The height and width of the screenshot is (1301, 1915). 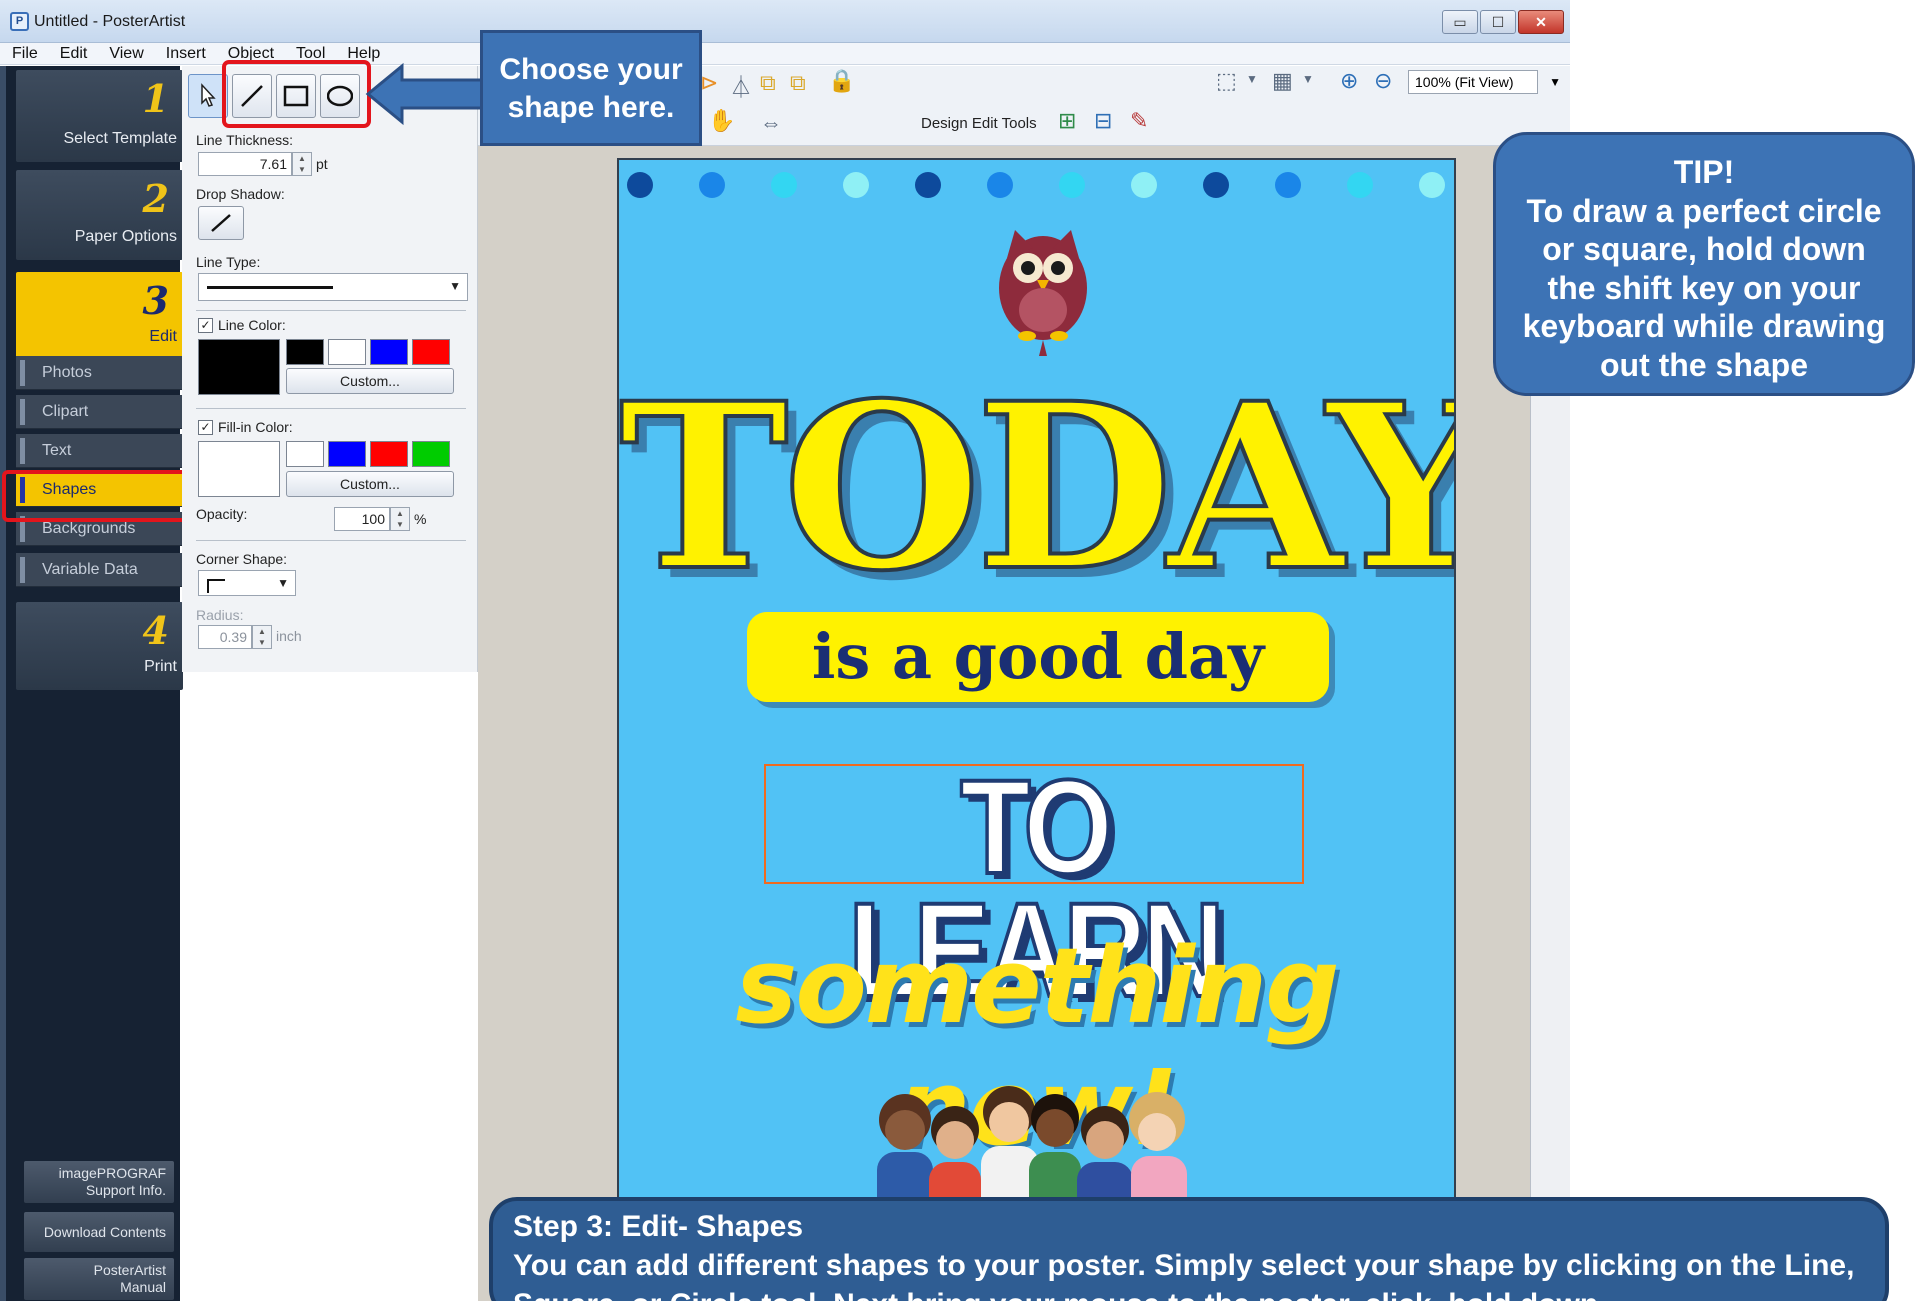 I want to click on subnav-label: Backgrounds, so click(x=89, y=528).